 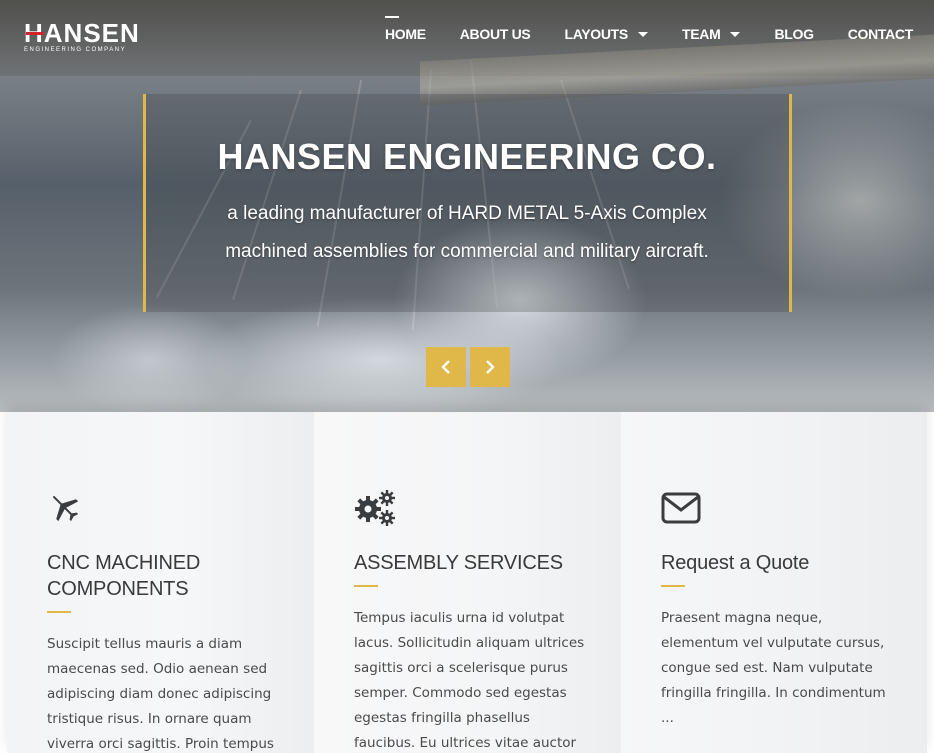 What do you see at coordinates (767, 668) in the screenshot?
I see `feature-text-line: congue sed est. Nam vulputate` at bounding box center [767, 668].